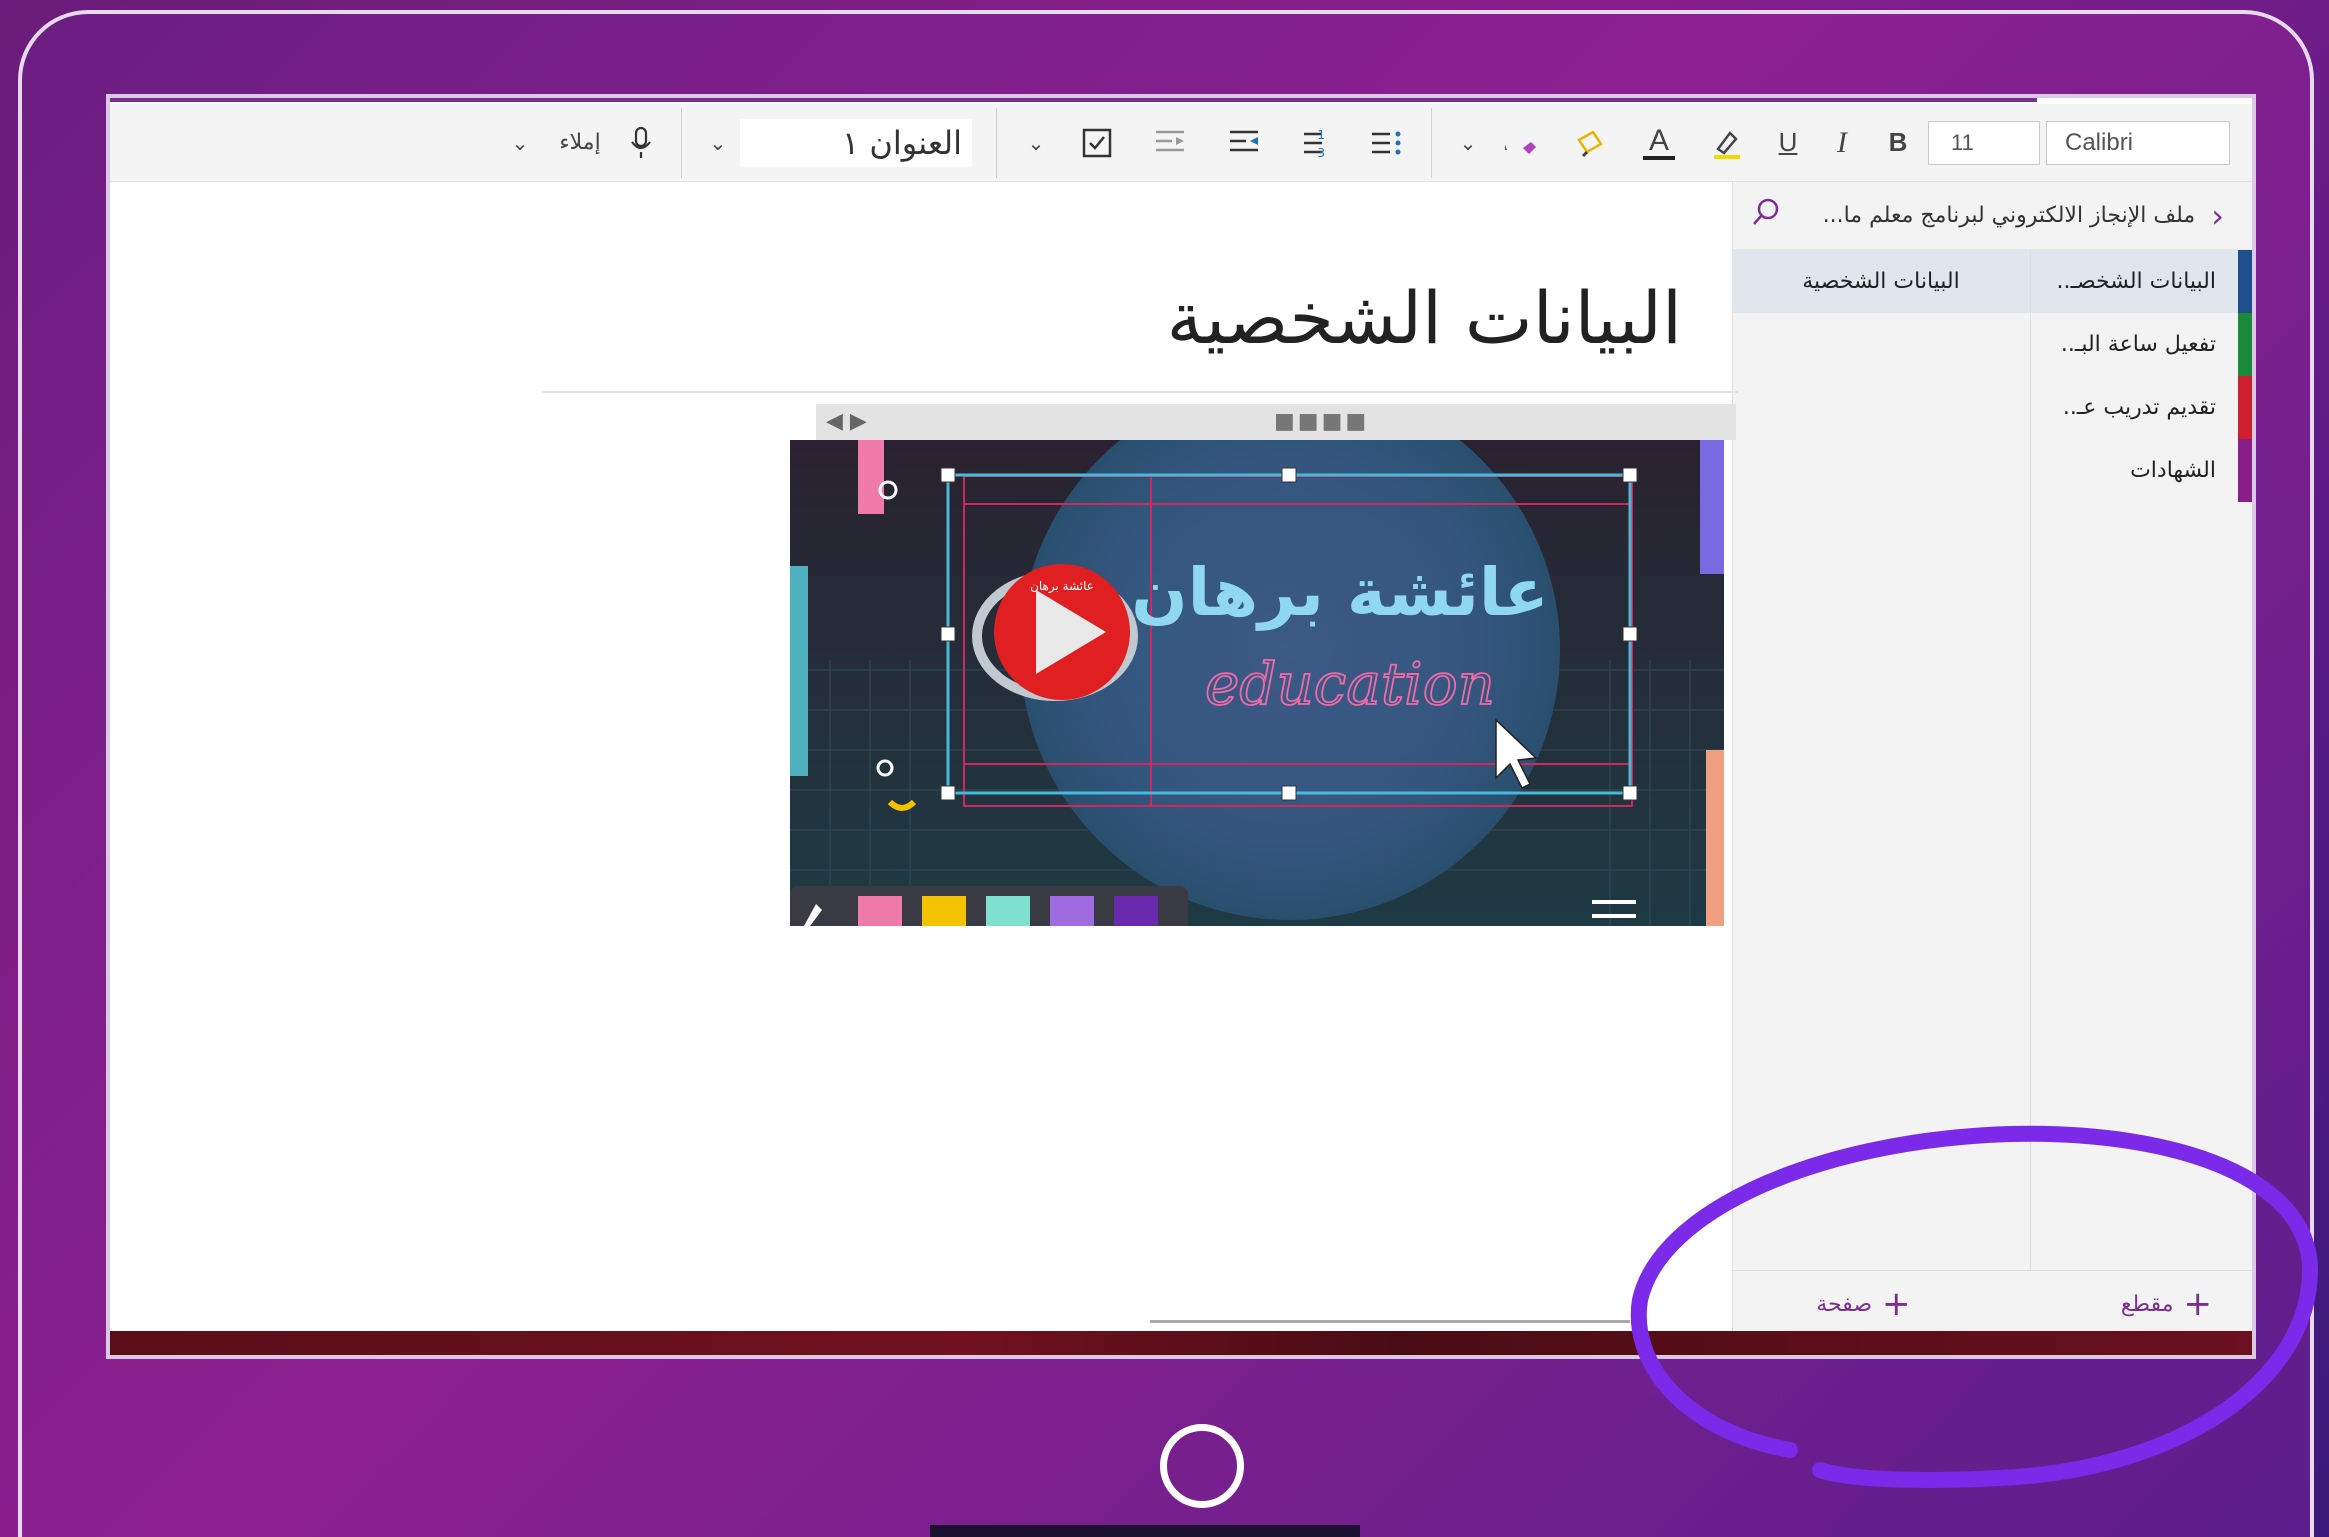 This screenshot has height=1537, width=2329. What do you see at coordinates (1766, 216) in the screenshot?
I see `search-icon` at bounding box center [1766, 216].